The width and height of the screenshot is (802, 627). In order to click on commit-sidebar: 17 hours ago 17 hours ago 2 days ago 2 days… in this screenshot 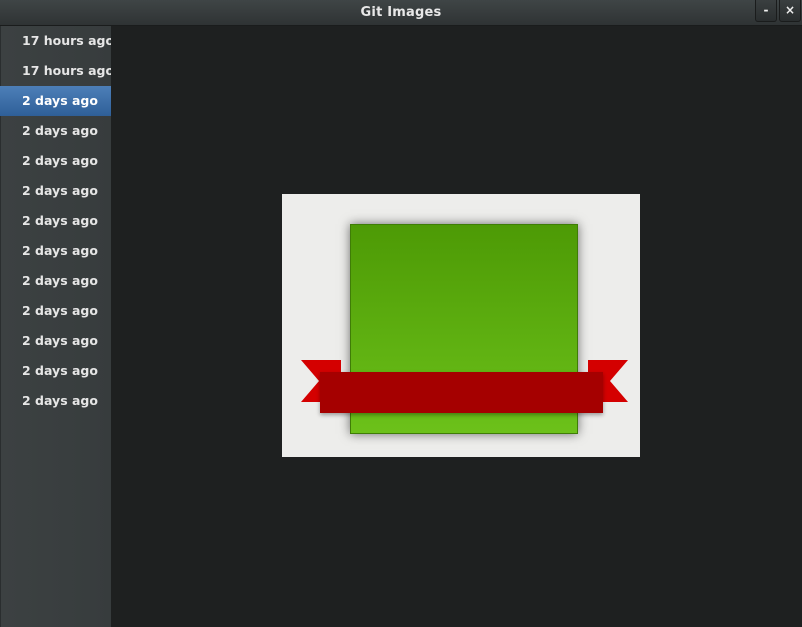, I will do `click(59, 326)`.